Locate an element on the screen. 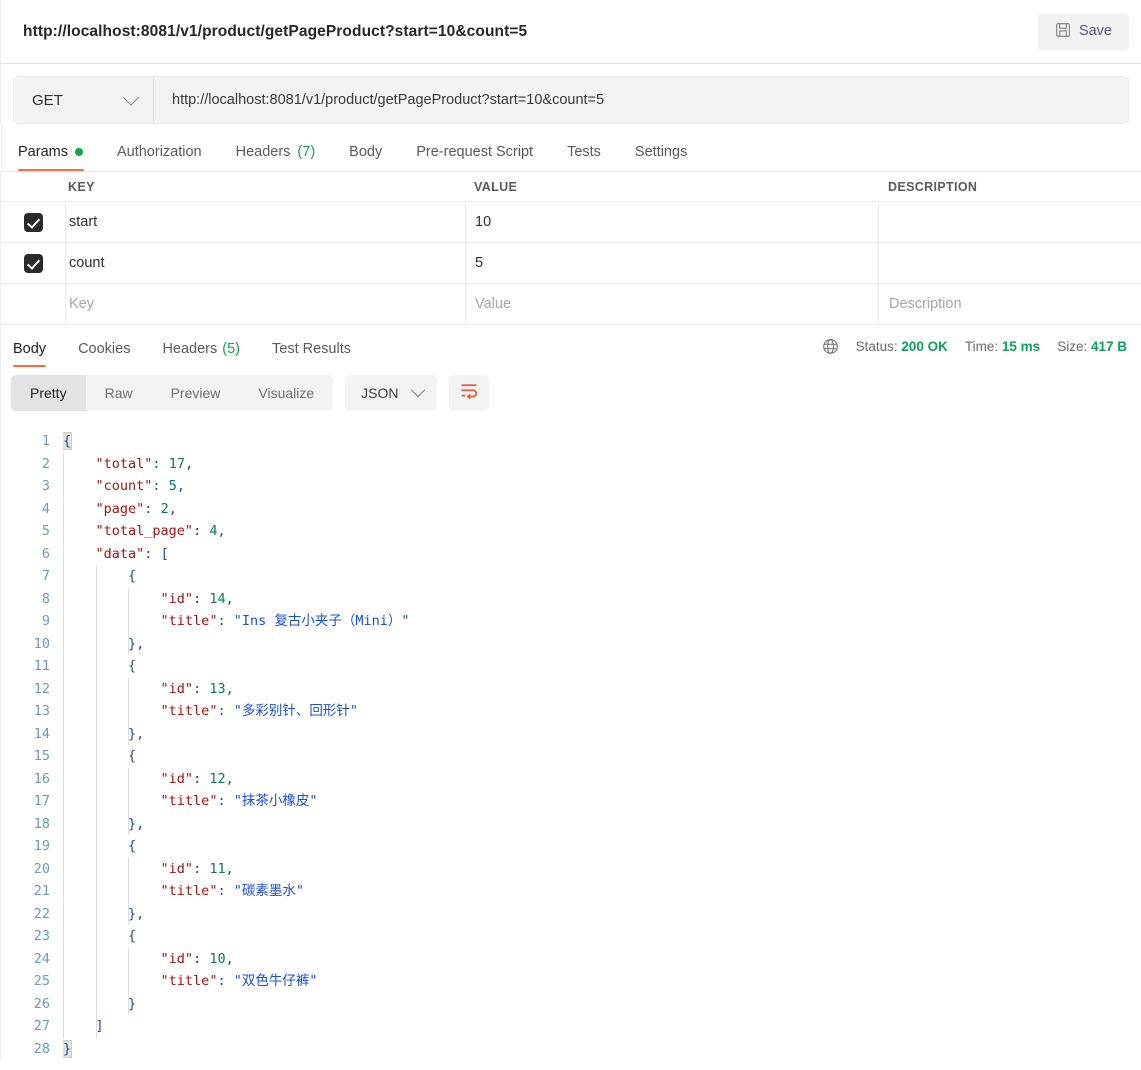 The height and width of the screenshot is (1070, 1141). status-badge: Status: 200 OK is located at coordinates (902, 346).